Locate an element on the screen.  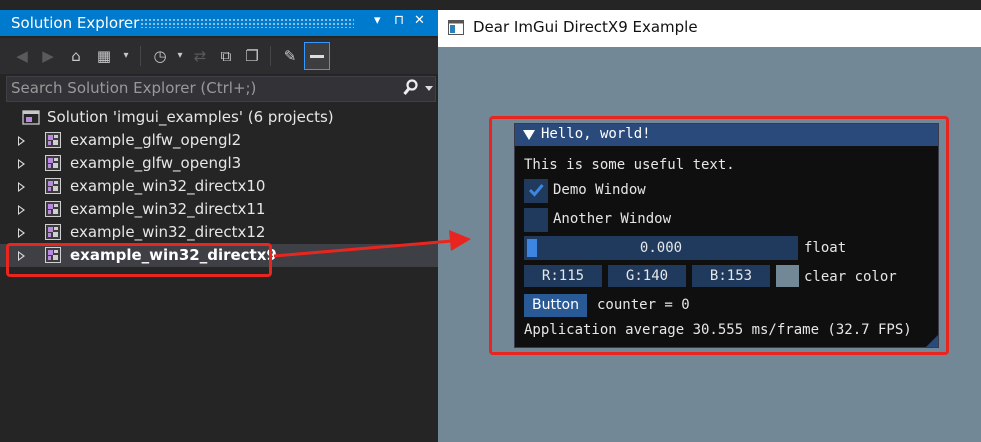
collapse-all-icon: ⧉ is located at coordinates (226, 56).